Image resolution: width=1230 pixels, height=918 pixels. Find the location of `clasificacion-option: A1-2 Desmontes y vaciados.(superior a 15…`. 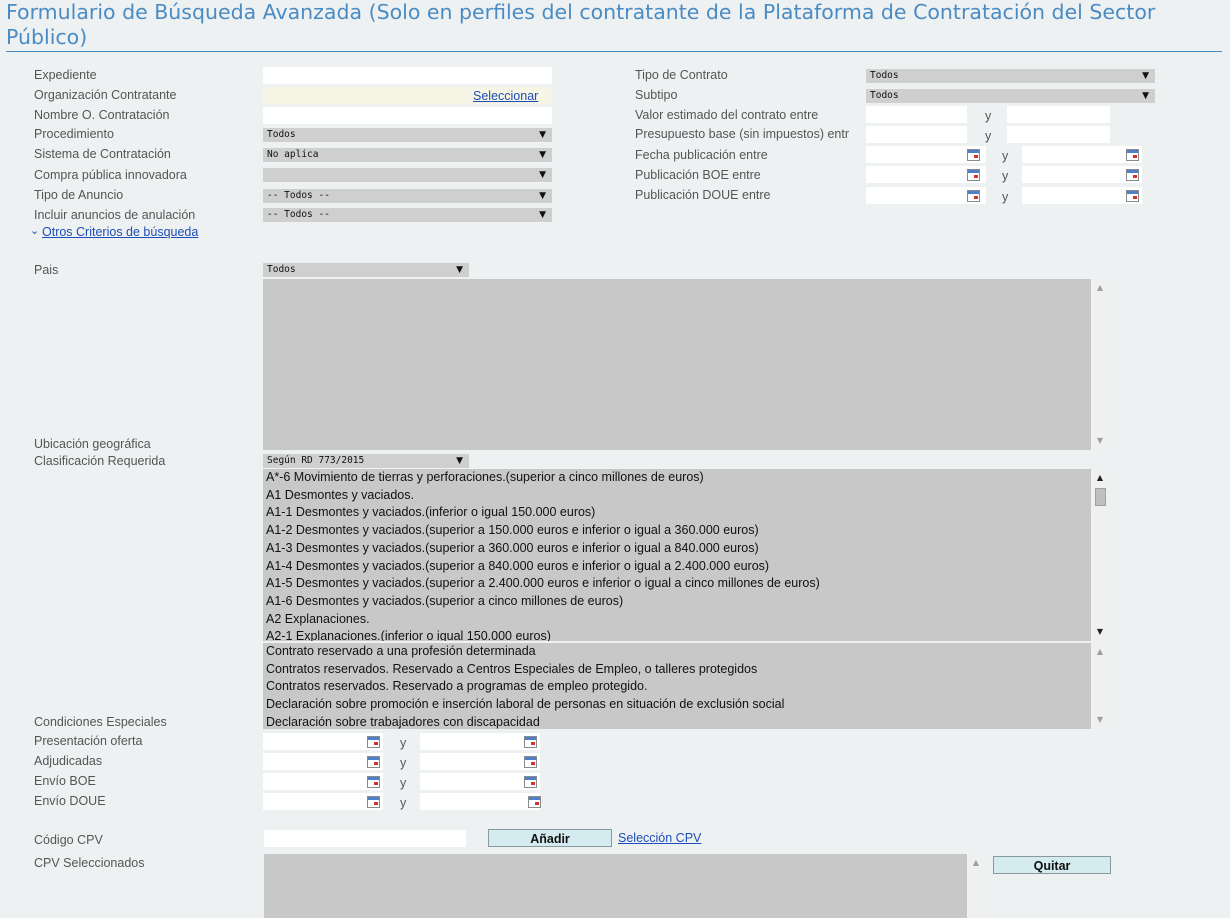

clasificacion-option: A1-2 Desmontes y vaciados.(superior a 15… is located at coordinates (677, 531).